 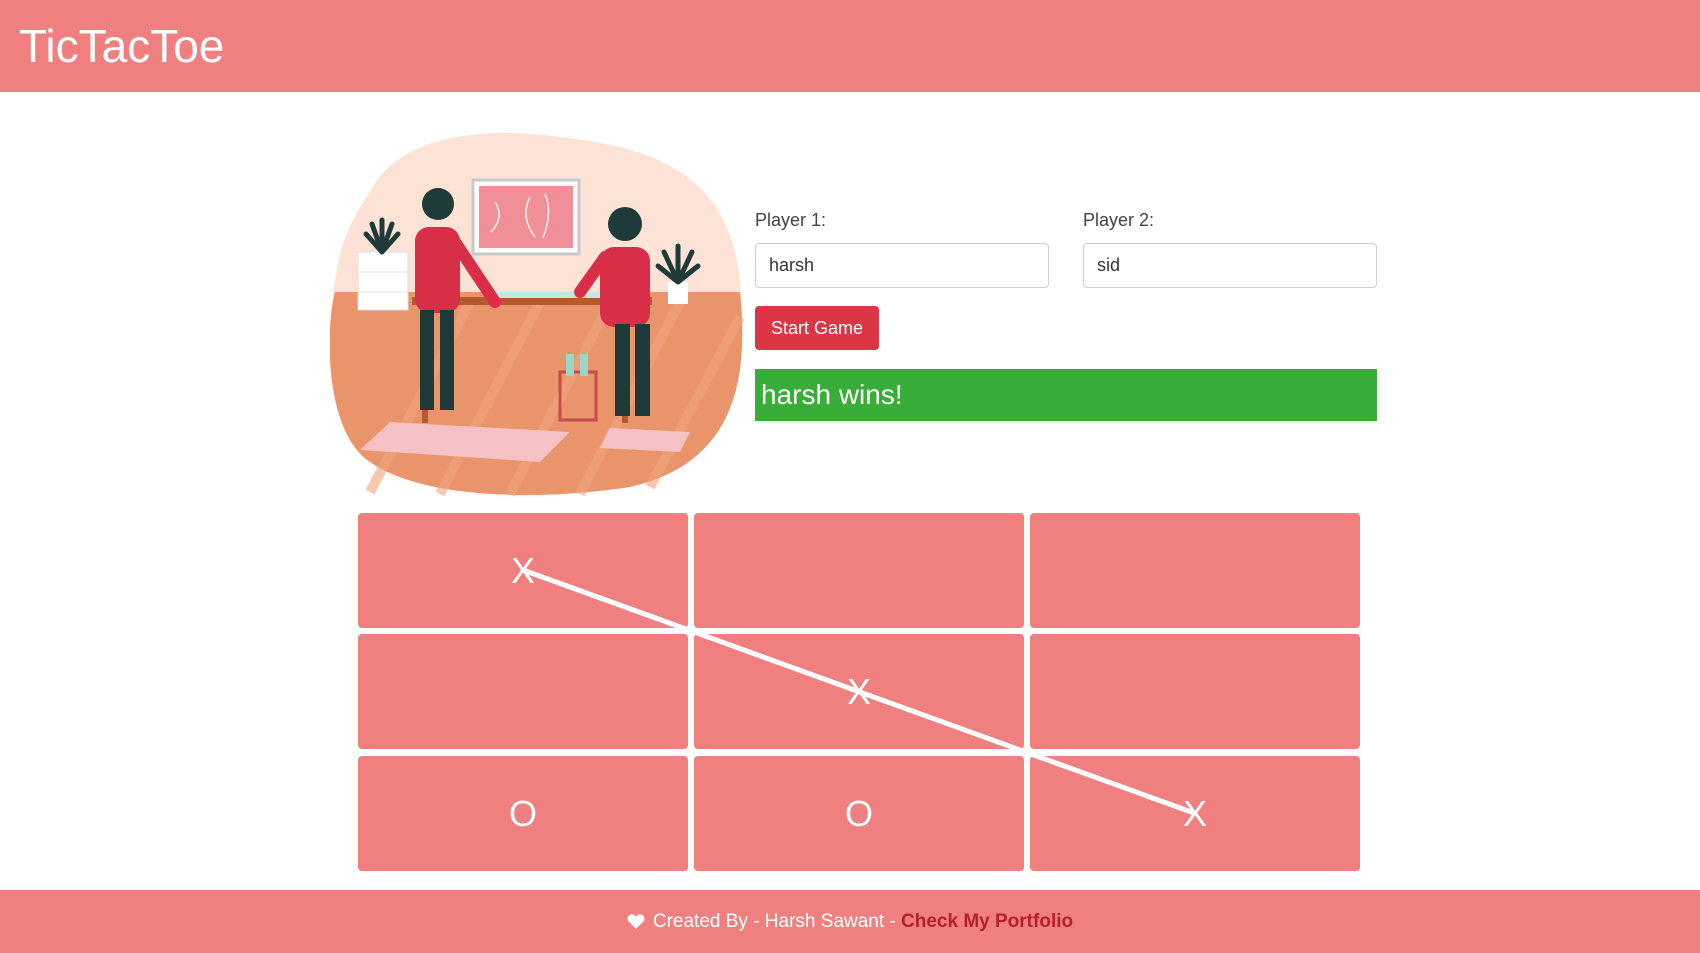 What do you see at coordinates (902, 265) in the screenshot?
I see `player1-input` at bounding box center [902, 265].